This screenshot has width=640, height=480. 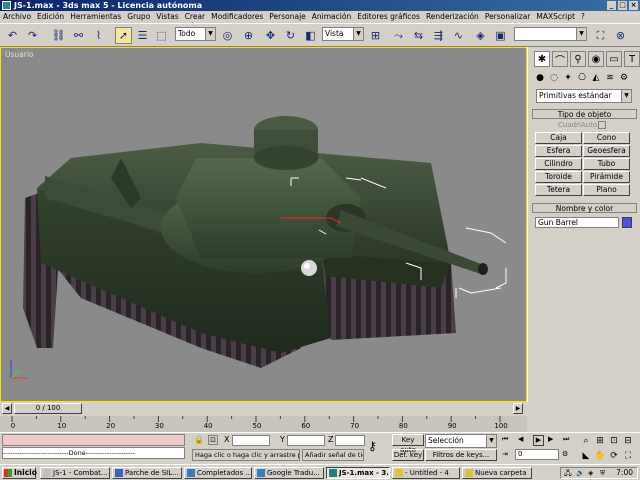 What do you see at coordinates (227, 35) in the screenshot?
I see `select-manipulate-icon: ◎` at bounding box center [227, 35].